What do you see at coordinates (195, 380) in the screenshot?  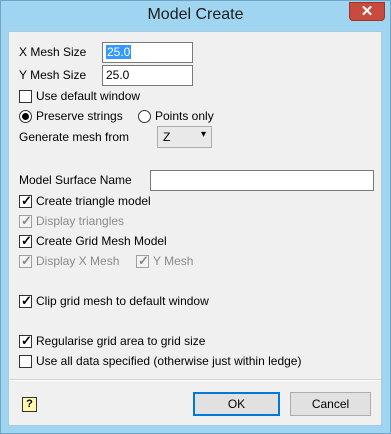 I see `footer-divider` at bounding box center [195, 380].